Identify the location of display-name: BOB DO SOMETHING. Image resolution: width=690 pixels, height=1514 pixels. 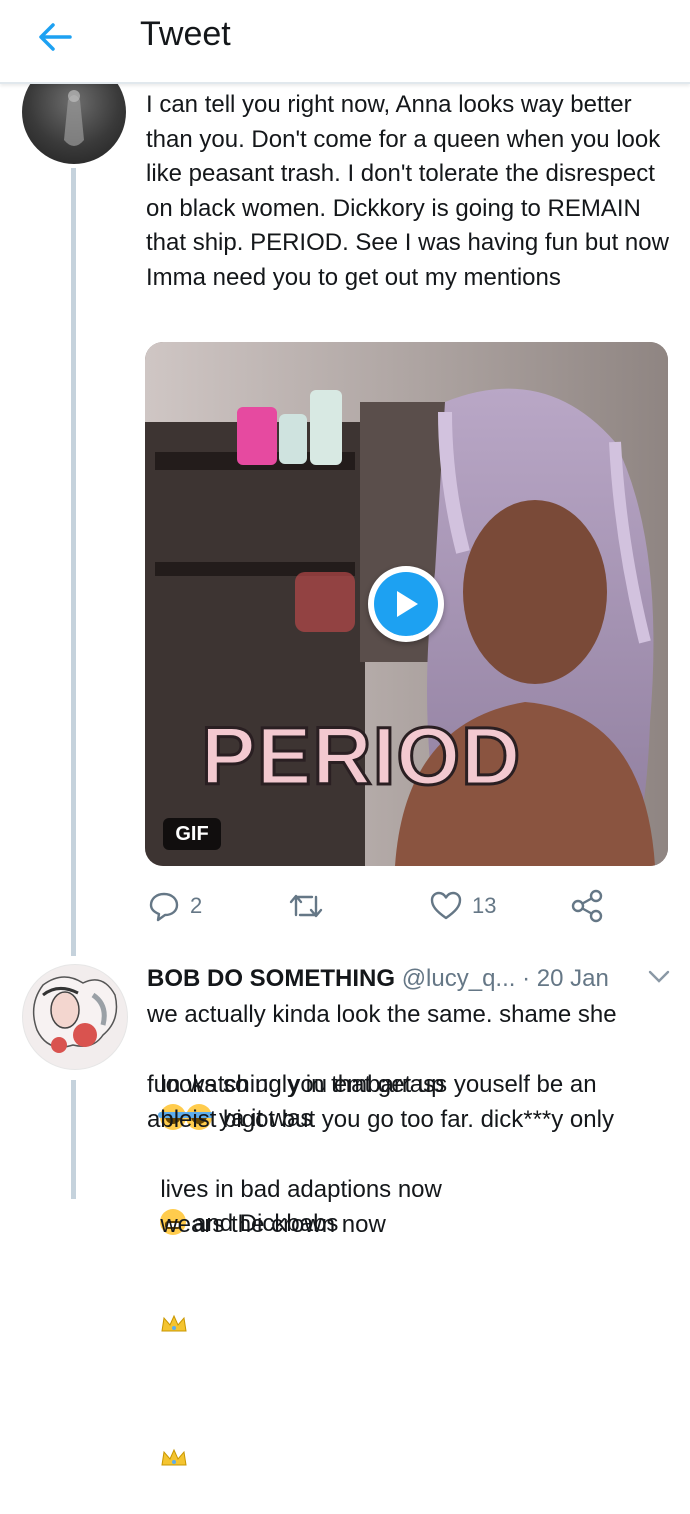
(271, 978).